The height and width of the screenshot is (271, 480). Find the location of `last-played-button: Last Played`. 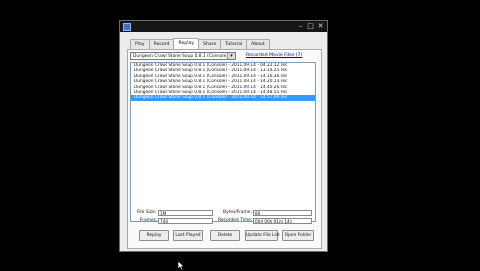

last-played-button: Last Played is located at coordinates (188, 235).